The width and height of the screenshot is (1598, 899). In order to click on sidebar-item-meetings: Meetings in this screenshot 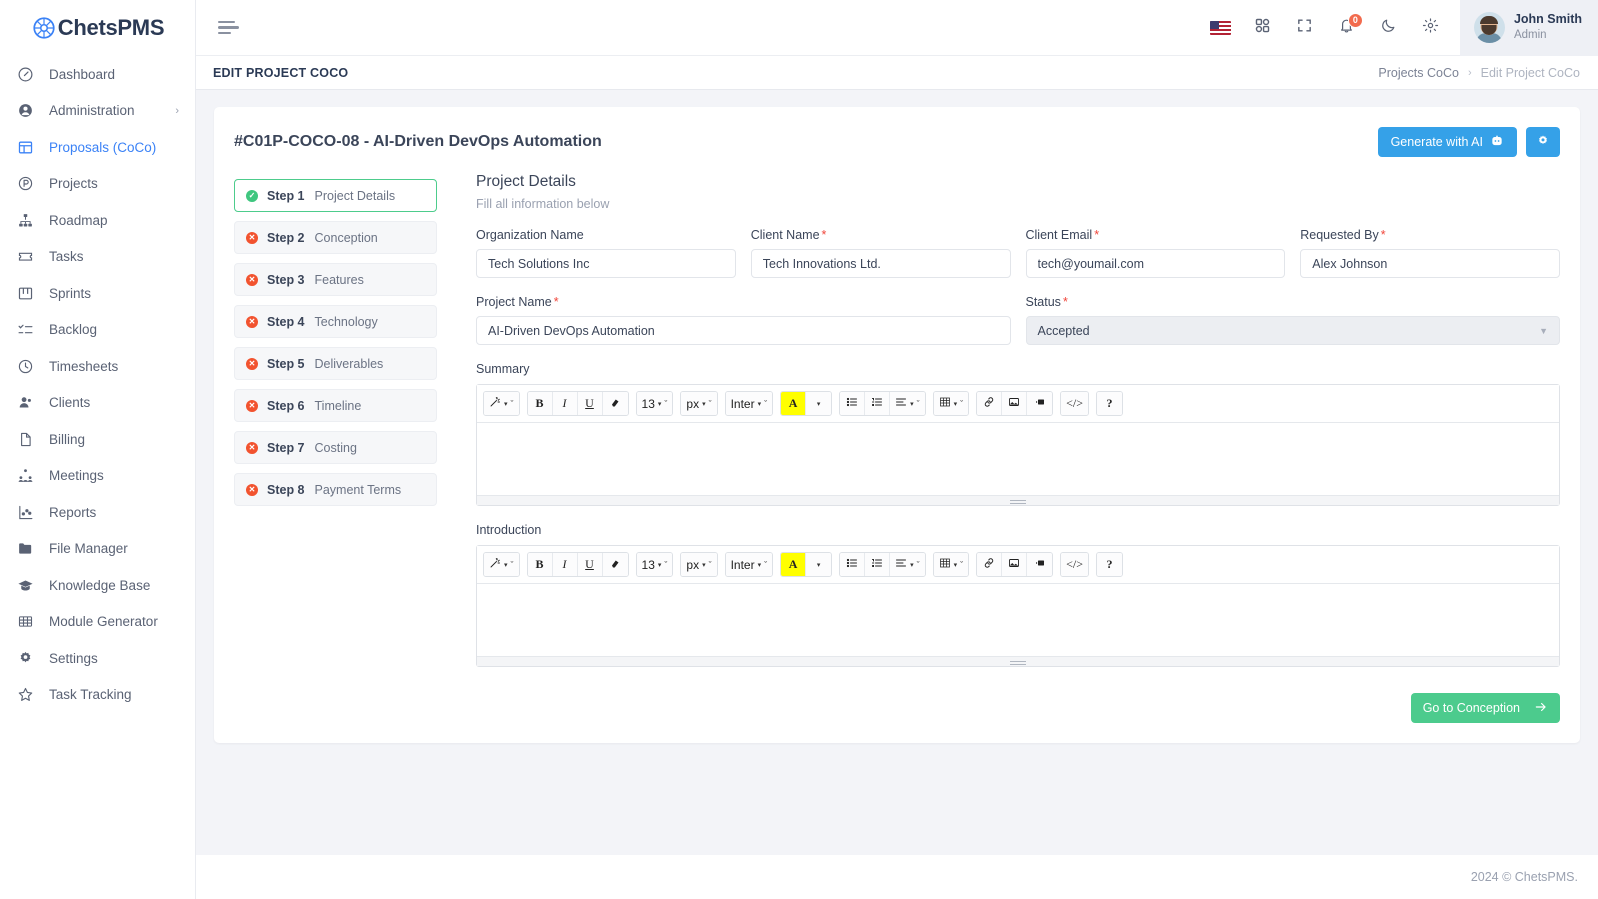, I will do `click(97, 476)`.